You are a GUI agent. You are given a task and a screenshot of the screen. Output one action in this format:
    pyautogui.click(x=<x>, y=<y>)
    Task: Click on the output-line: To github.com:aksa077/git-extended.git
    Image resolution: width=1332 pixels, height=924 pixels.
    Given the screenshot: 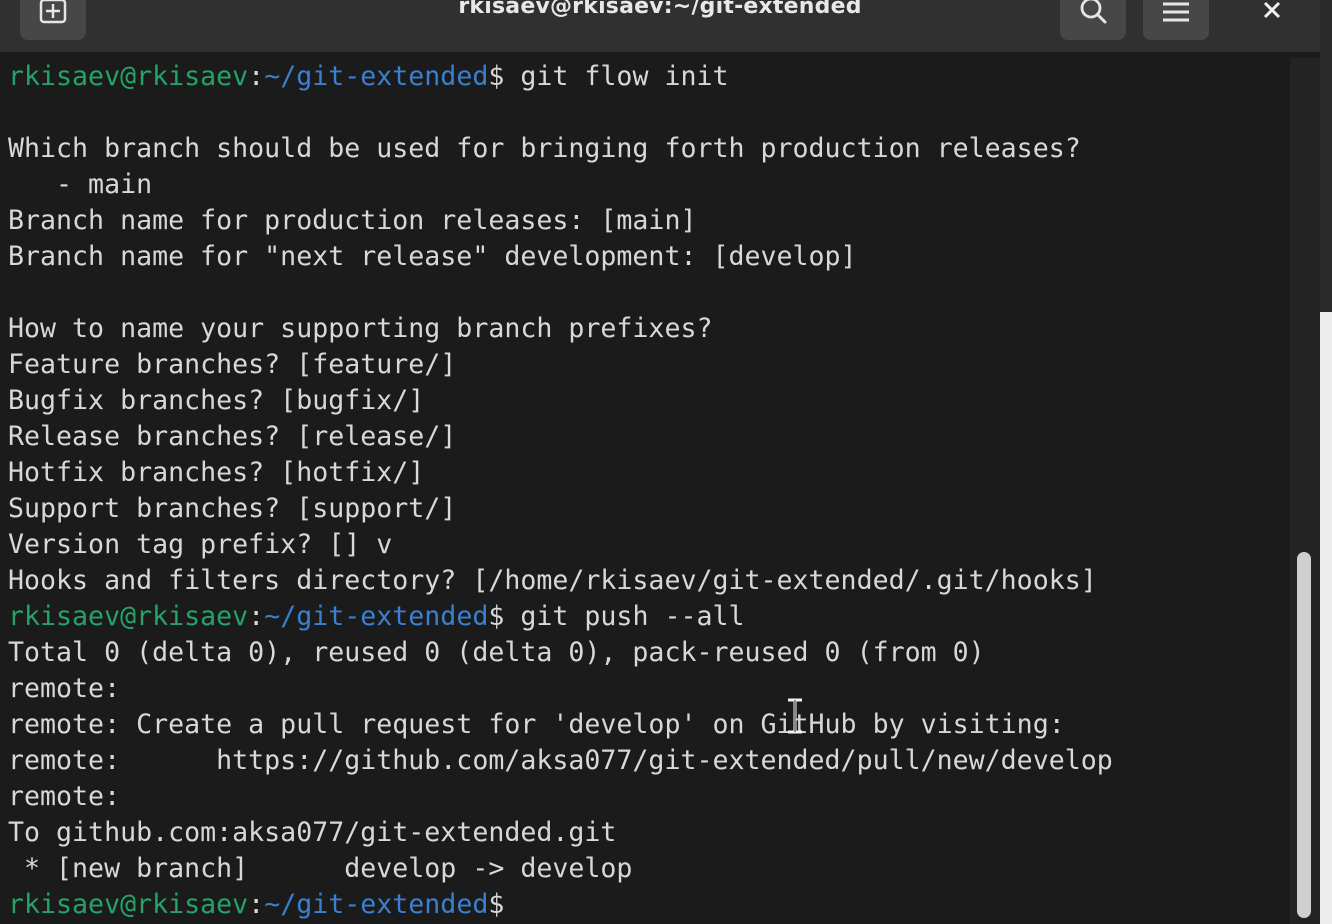 What is the action you would take?
    pyautogui.click(x=312, y=832)
    